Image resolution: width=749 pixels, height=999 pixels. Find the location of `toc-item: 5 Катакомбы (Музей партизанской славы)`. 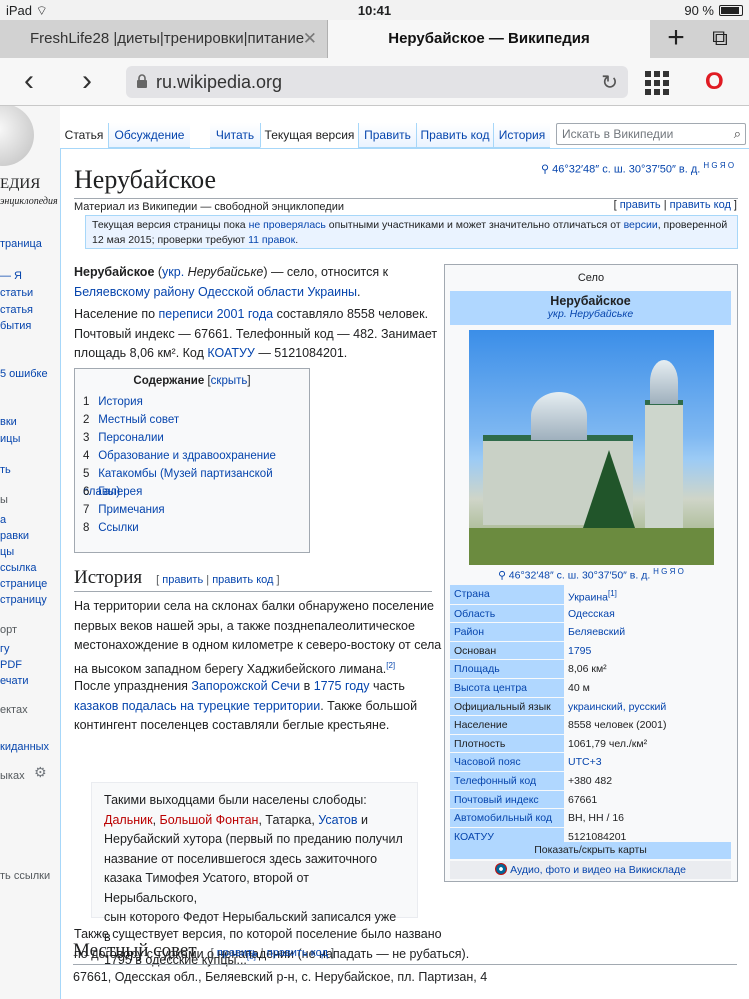

toc-item: 5 Катакомбы (Музей партизанской славы) is located at coordinates (192, 481).